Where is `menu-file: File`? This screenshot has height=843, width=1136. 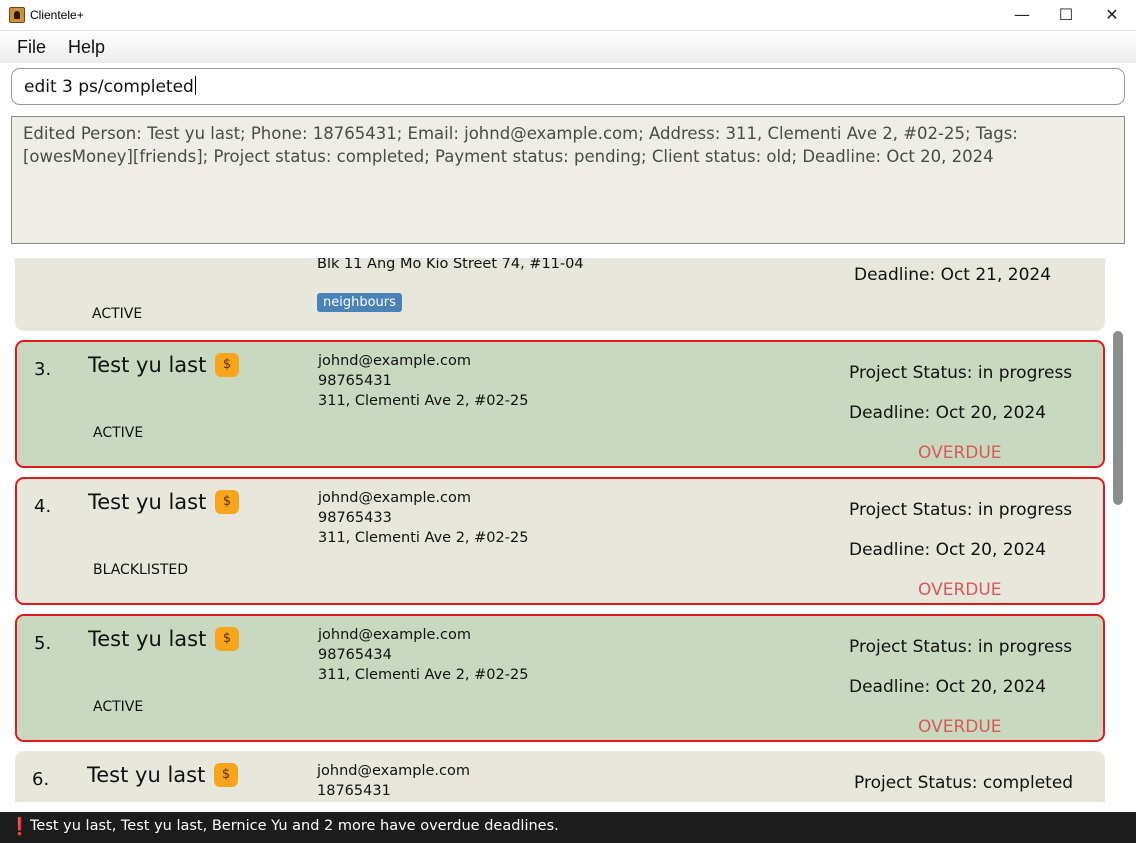 menu-file: File is located at coordinates (31, 47).